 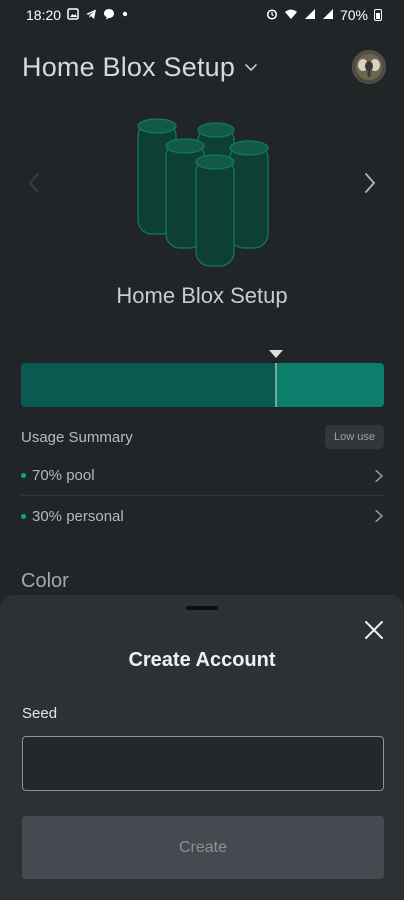 I want to click on wifi-icon, so click(x=291, y=15).